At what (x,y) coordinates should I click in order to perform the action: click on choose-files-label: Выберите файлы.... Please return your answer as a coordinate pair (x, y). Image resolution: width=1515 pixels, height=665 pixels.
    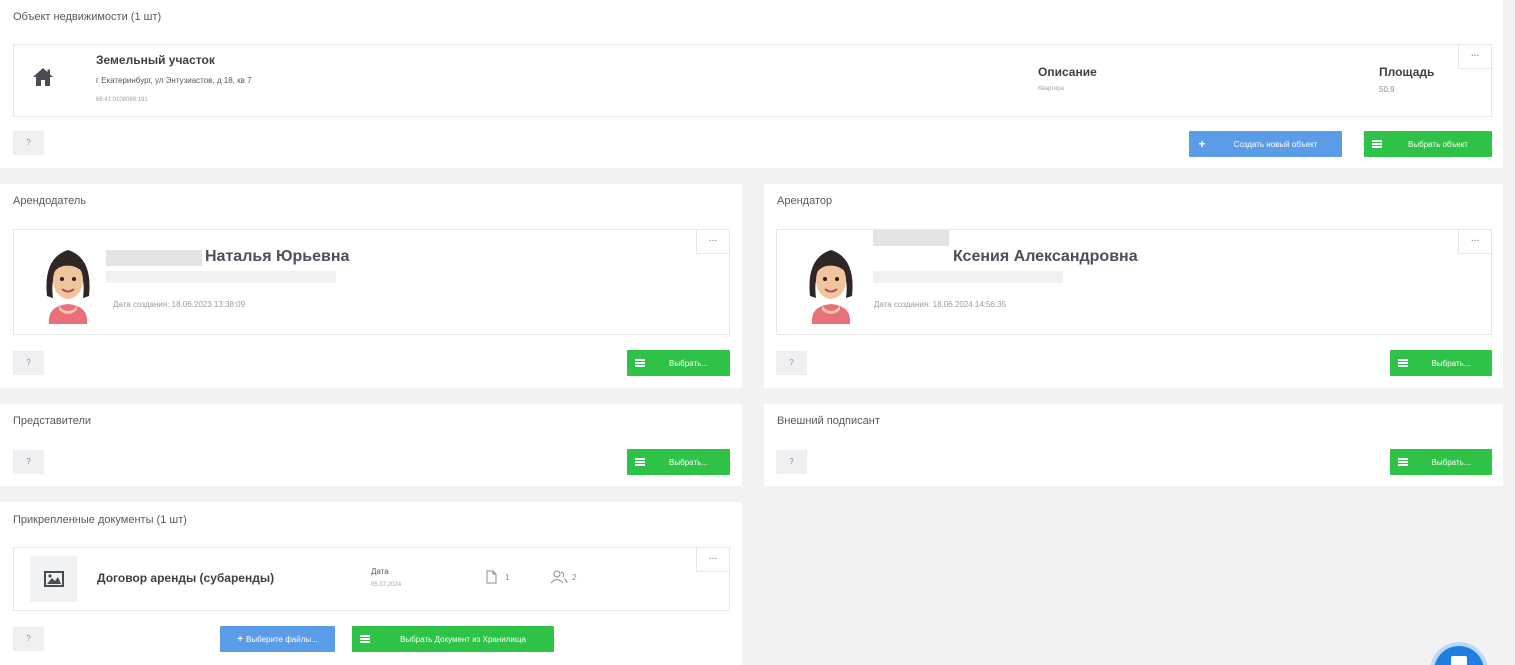
    Looking at the image, I should click on (282, 639).